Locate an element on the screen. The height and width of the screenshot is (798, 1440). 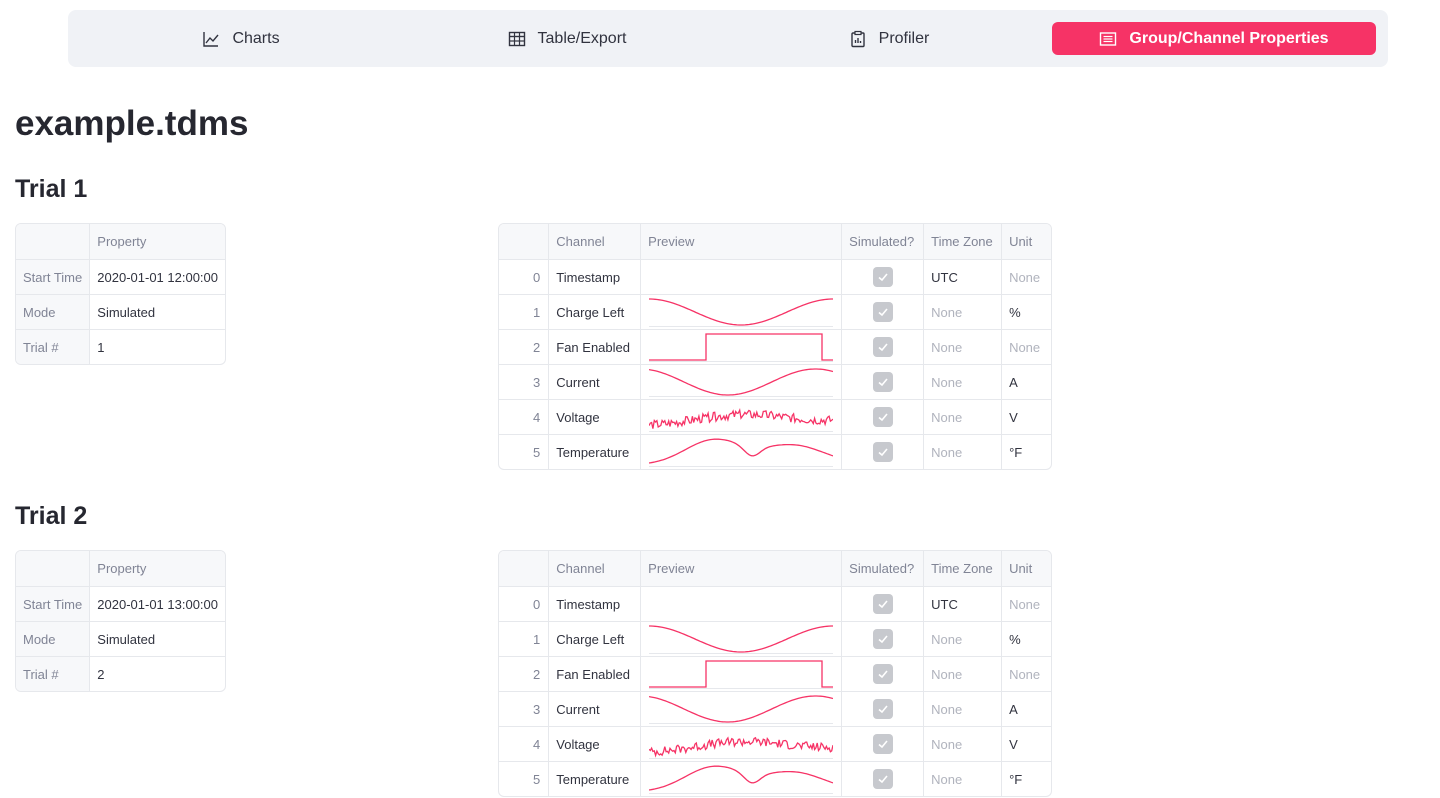
table-row: 1 Charge Left None % is located at coordinates (775, 312).